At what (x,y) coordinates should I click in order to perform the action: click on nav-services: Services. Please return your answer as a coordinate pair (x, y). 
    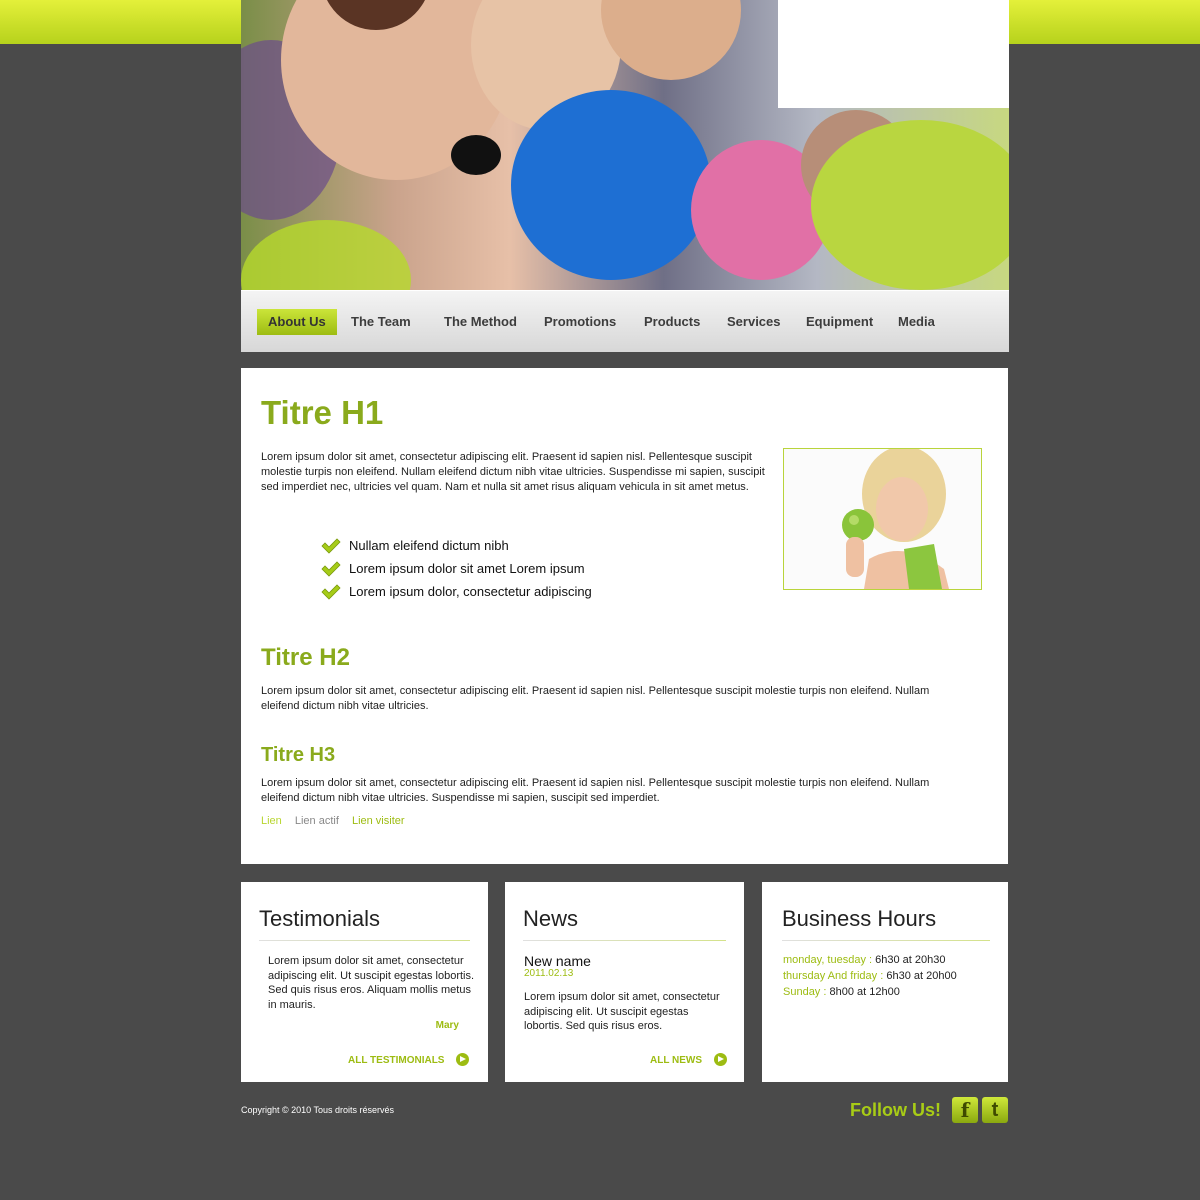
    Looking at the image, I should click on (754, 322).